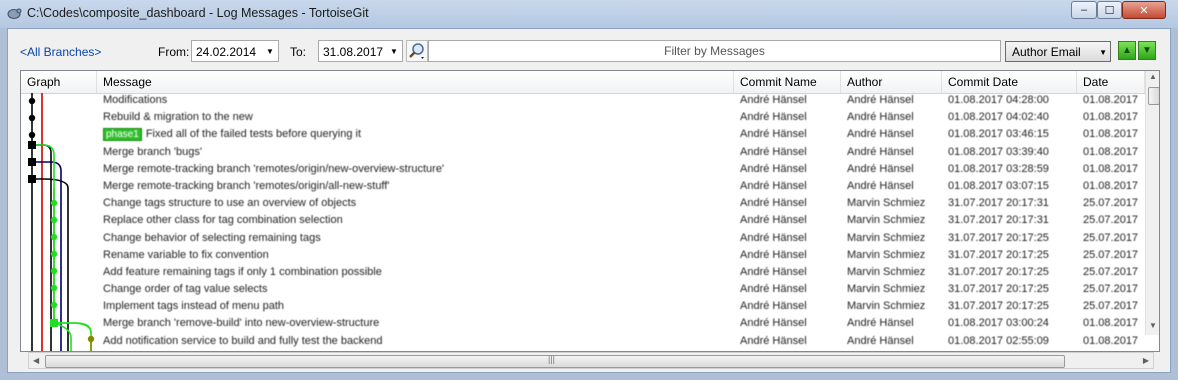 The image size is (1178, 380). I want to click on tortoisegit-icon, so click(14, 13).